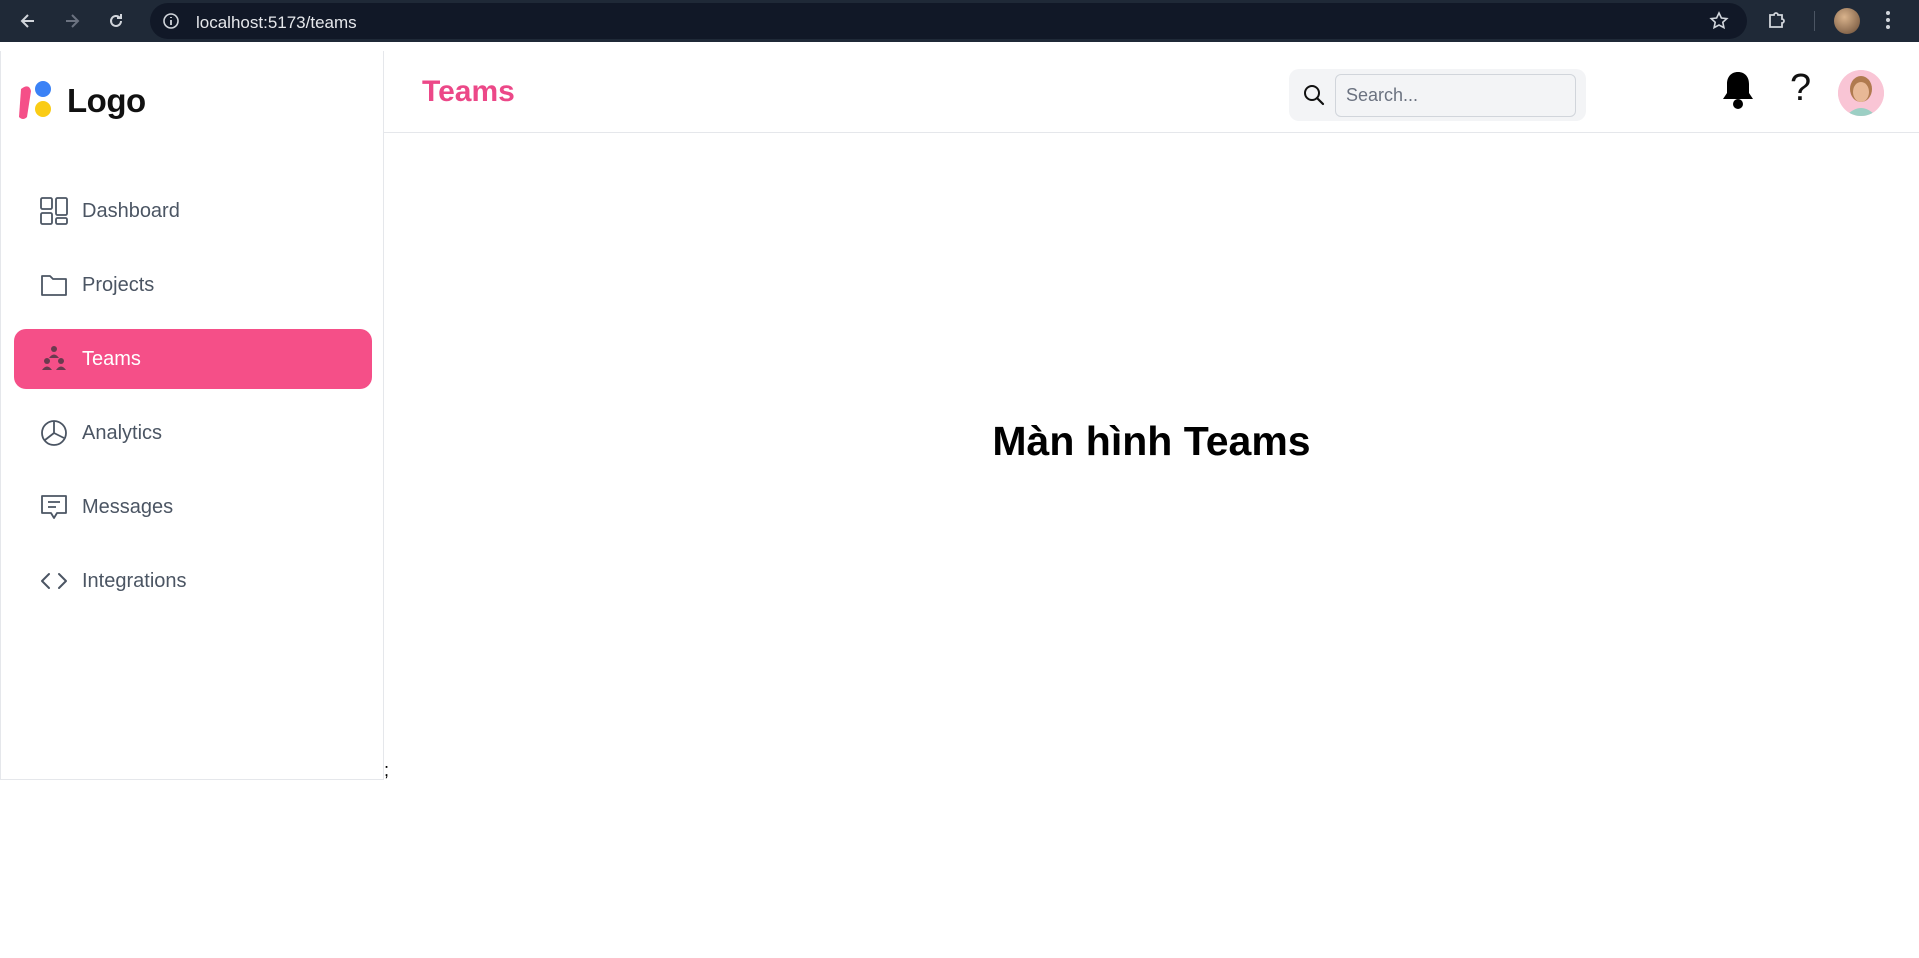 This screenshot has height=958, width=1919. I want to click on user-avatar-icon, so click(1861, 93).